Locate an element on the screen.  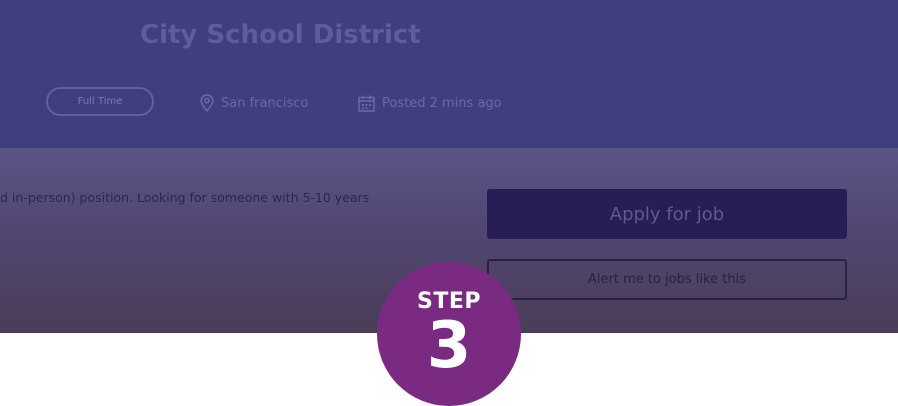
job-location: San francisco is located at coordinates (254, 103).